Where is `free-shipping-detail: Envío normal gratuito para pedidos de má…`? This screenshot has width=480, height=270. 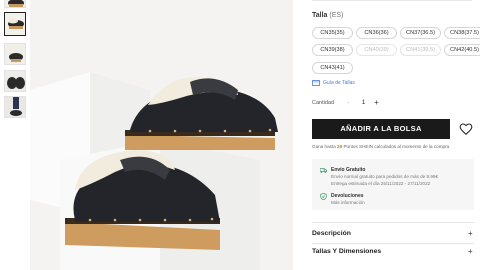
free-shipping-detail: Envío normal gratuito para pedidos de má… is located at coordinates (384, 176).